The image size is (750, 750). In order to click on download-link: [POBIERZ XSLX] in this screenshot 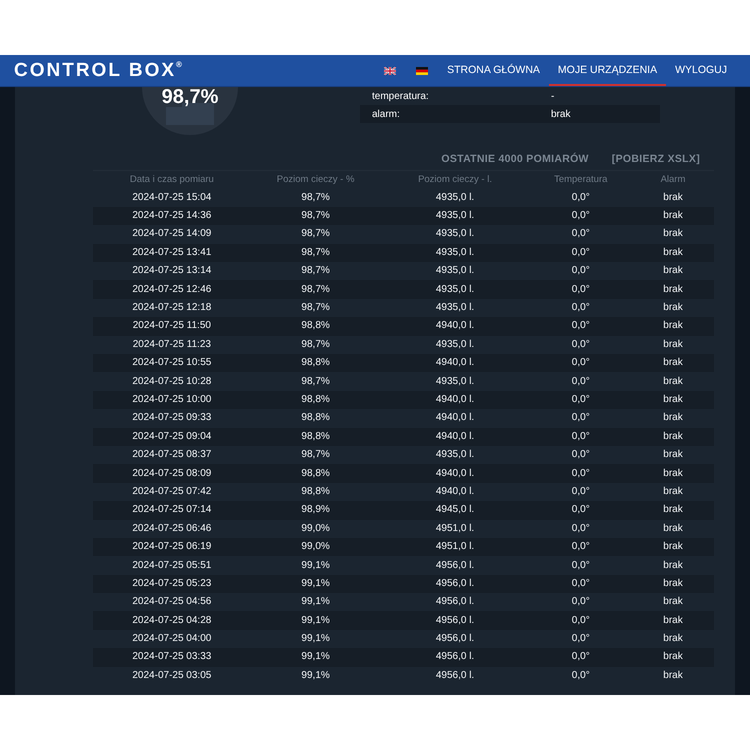, I will do `click(656, 160)`.